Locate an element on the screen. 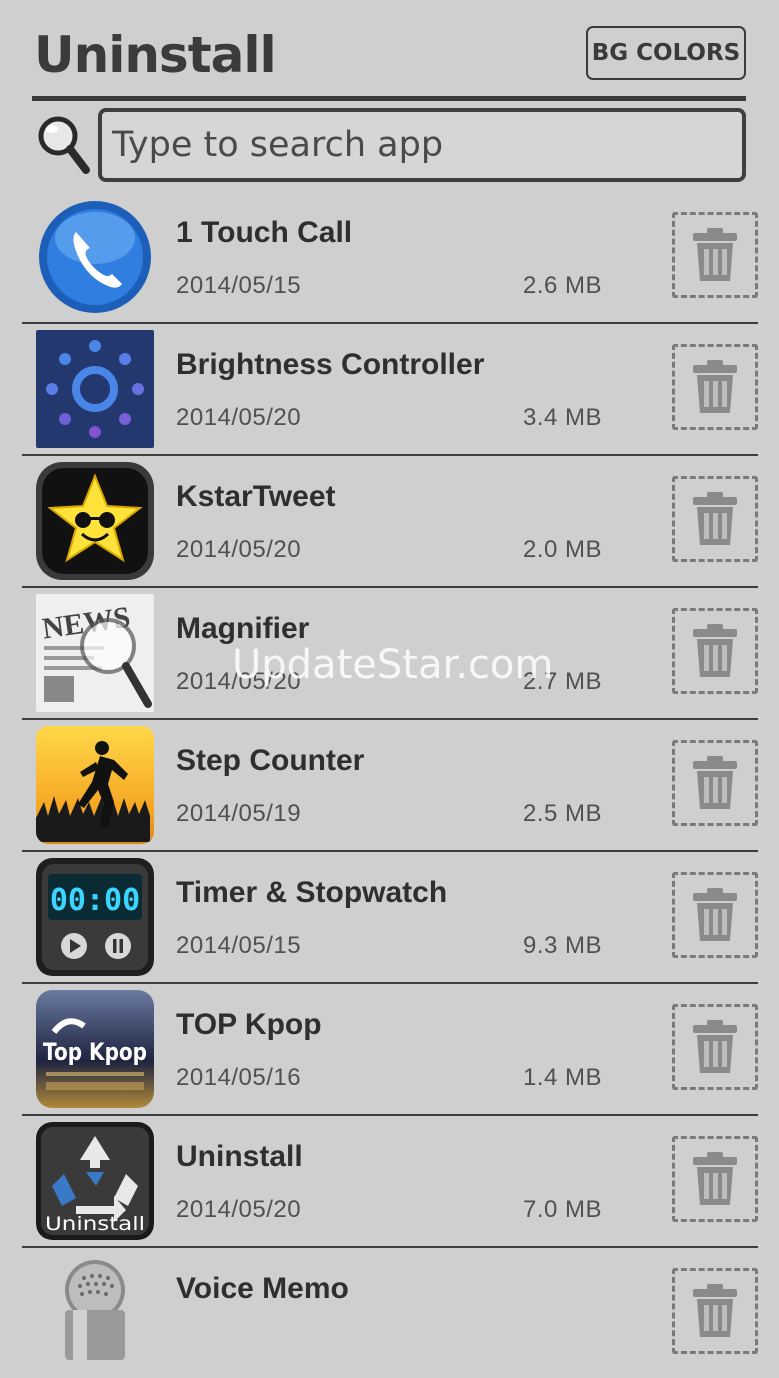  list-item: Step Counter 2014/05/19 2.5 MB is located at coordinates (390, 786).